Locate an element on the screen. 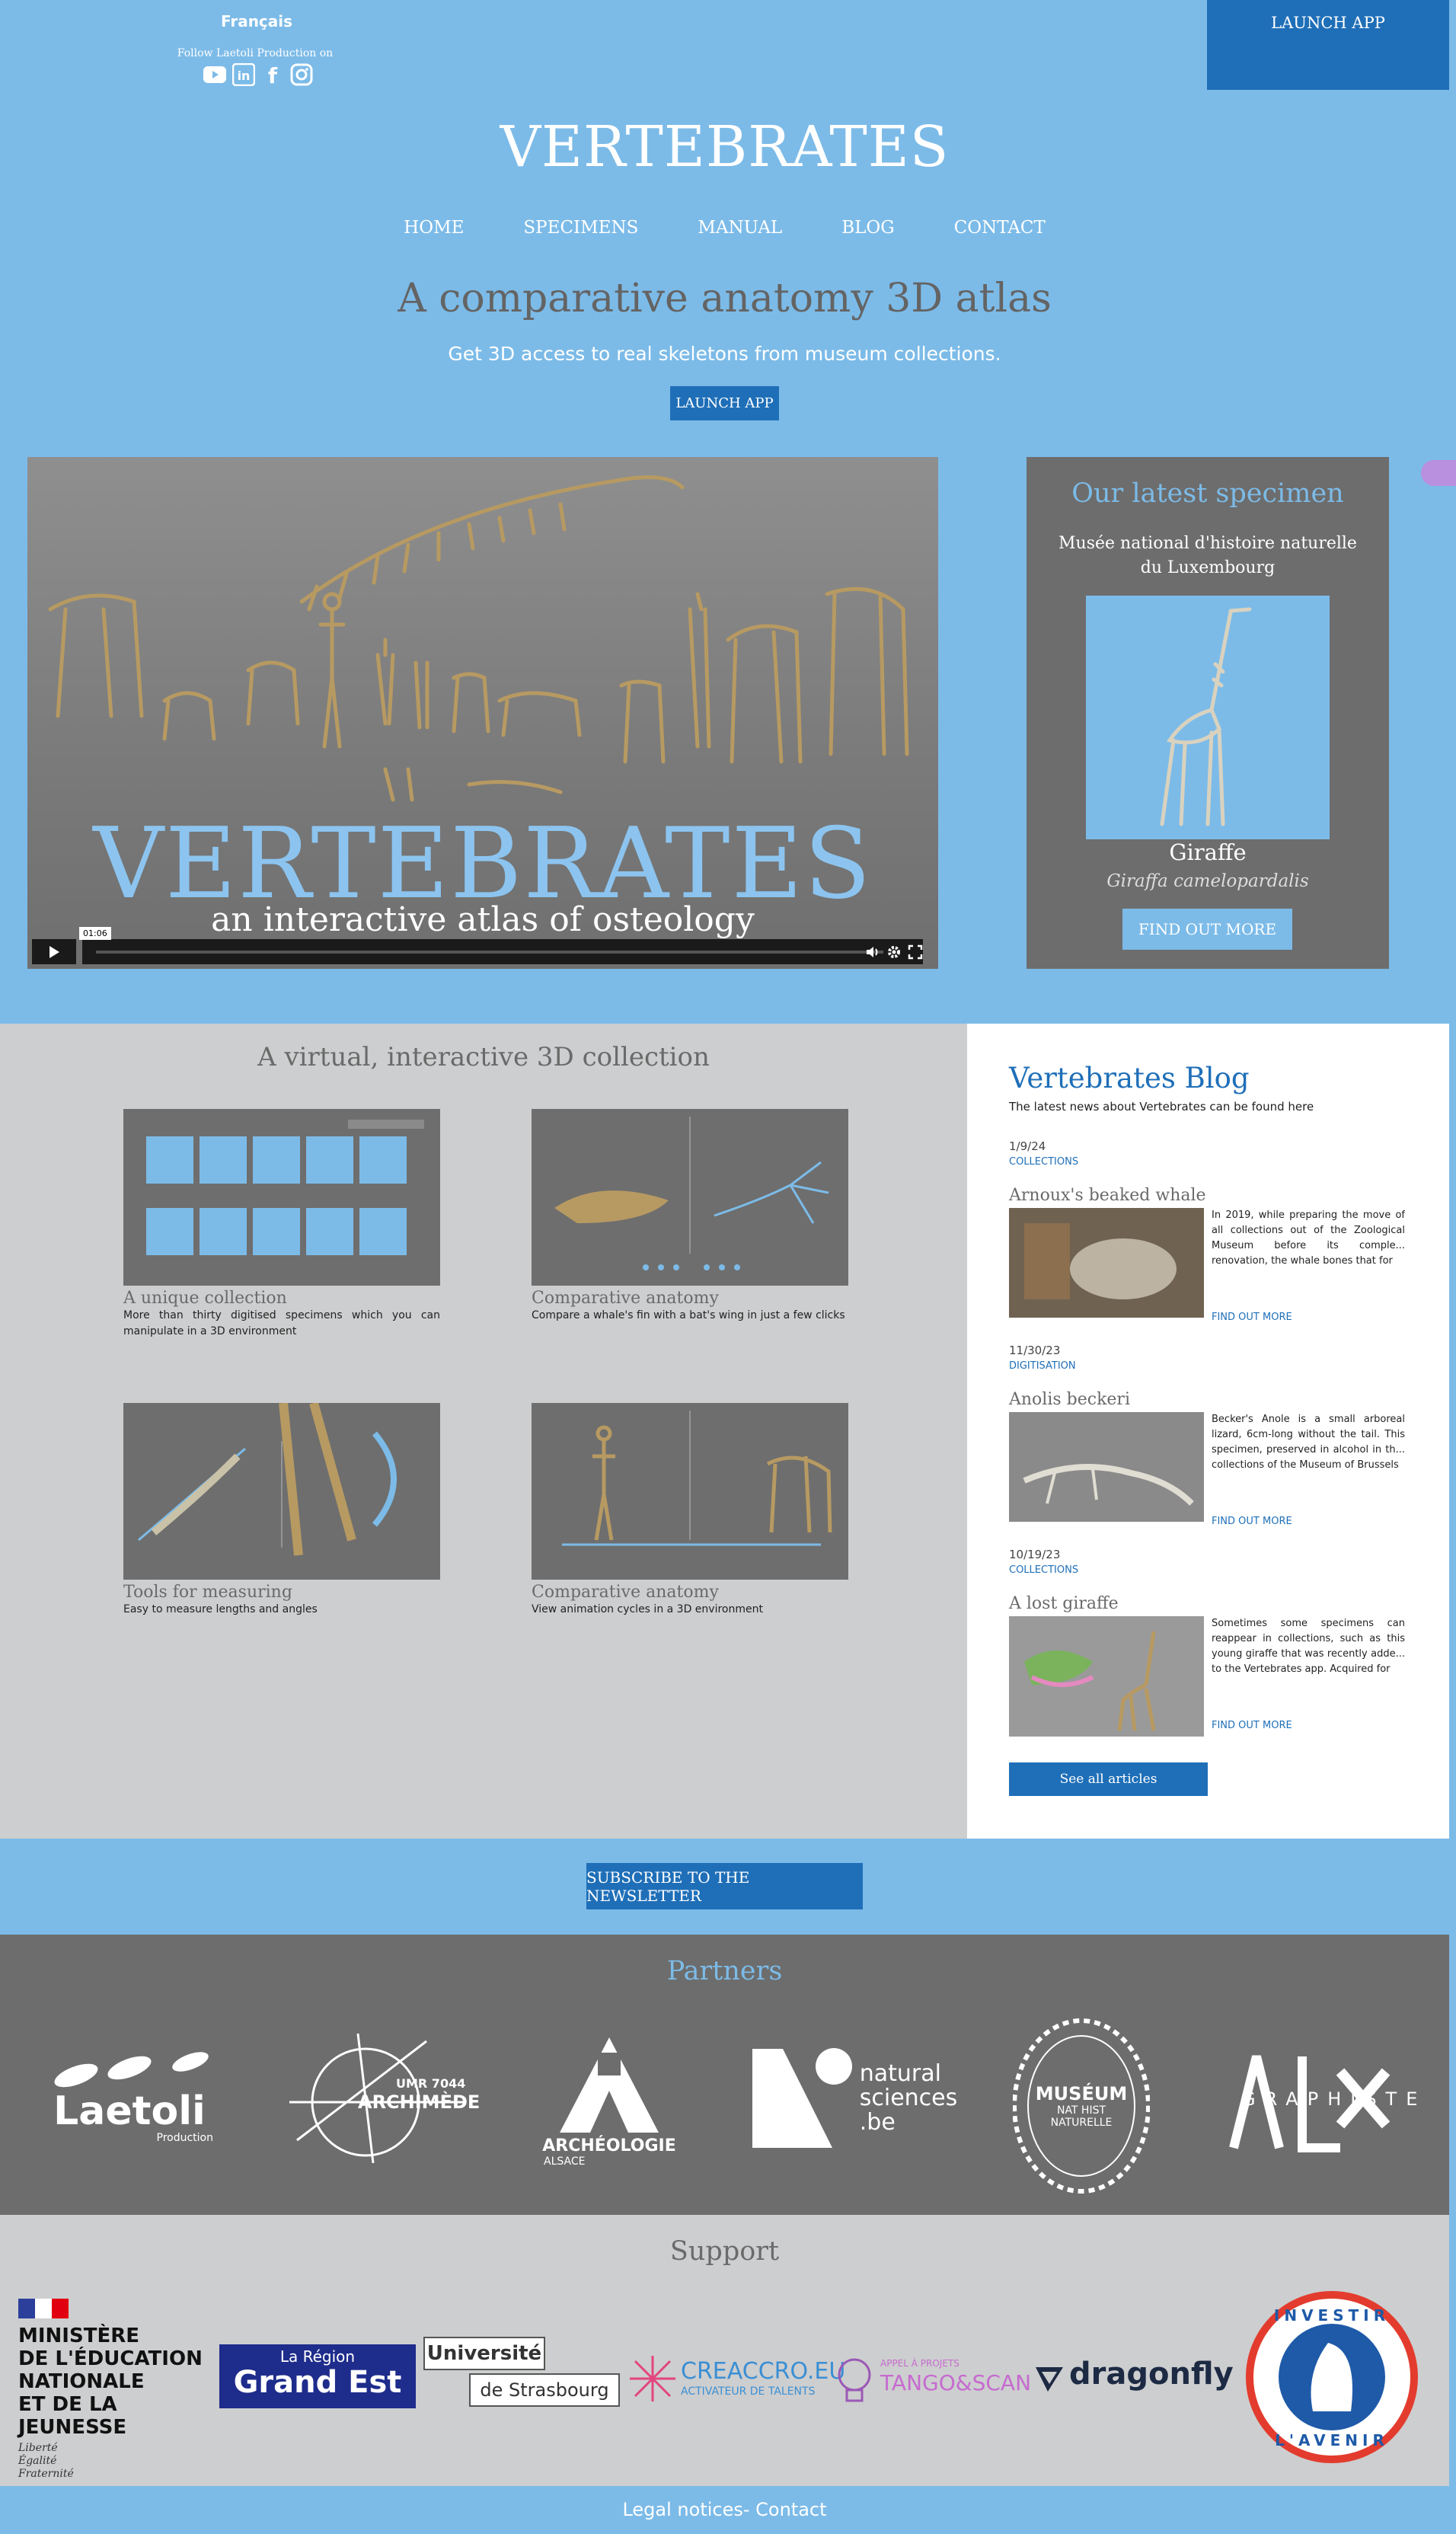 The image size is (1456, 2534). tango-scan-logo: APPEL À PROJETS TANGO&SCAN is located at coordinates (931, 2378).